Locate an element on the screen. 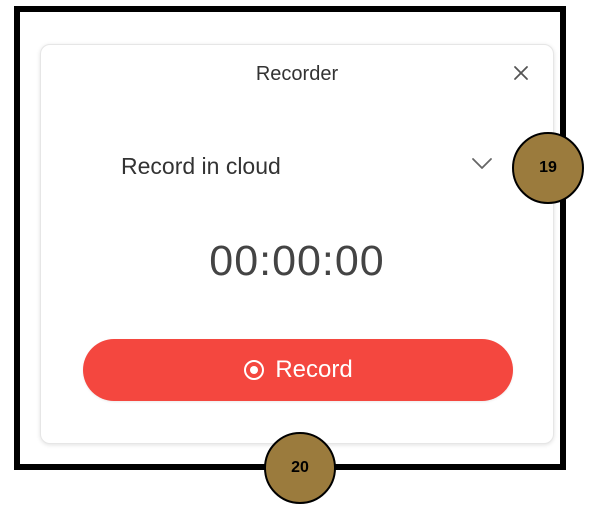  close-button is located at coordinates (521, 75).